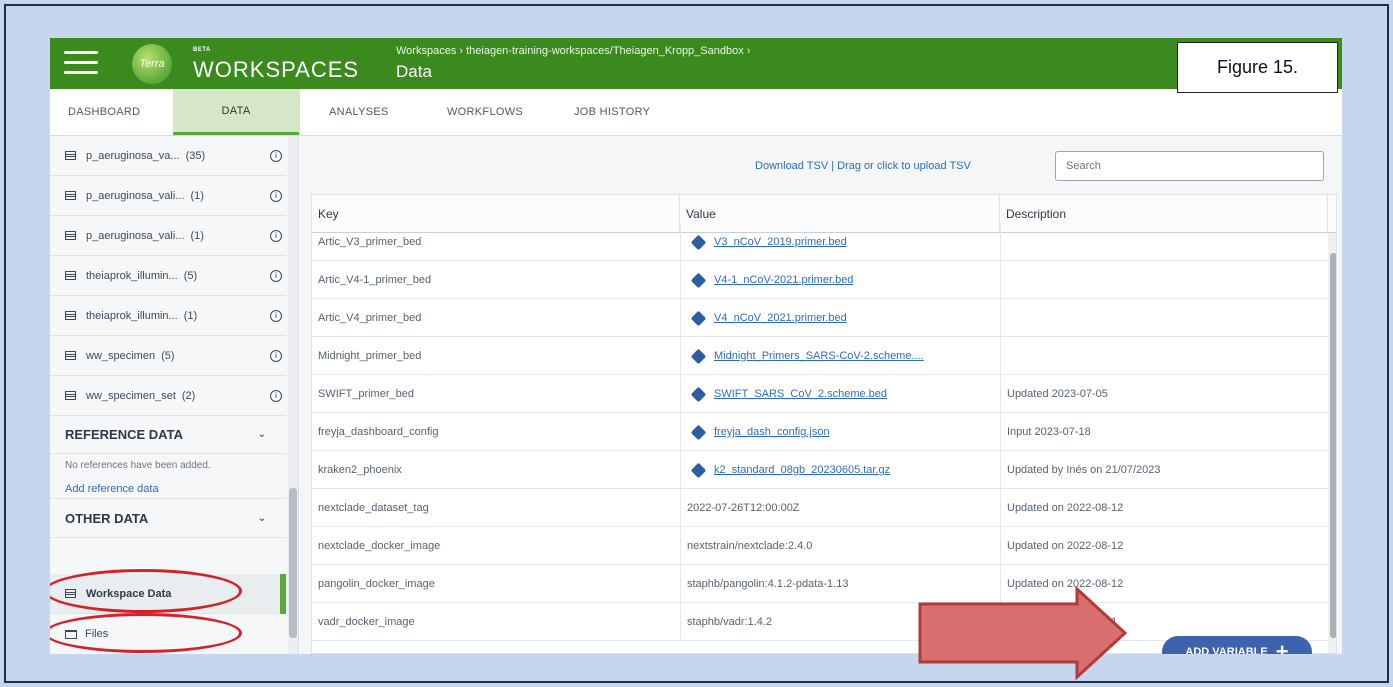 The height and width of the screenshot is (687, 1393). I want to click on sidebar-table-item: theiaprok_illumin... (1) i, so click(168, 316).